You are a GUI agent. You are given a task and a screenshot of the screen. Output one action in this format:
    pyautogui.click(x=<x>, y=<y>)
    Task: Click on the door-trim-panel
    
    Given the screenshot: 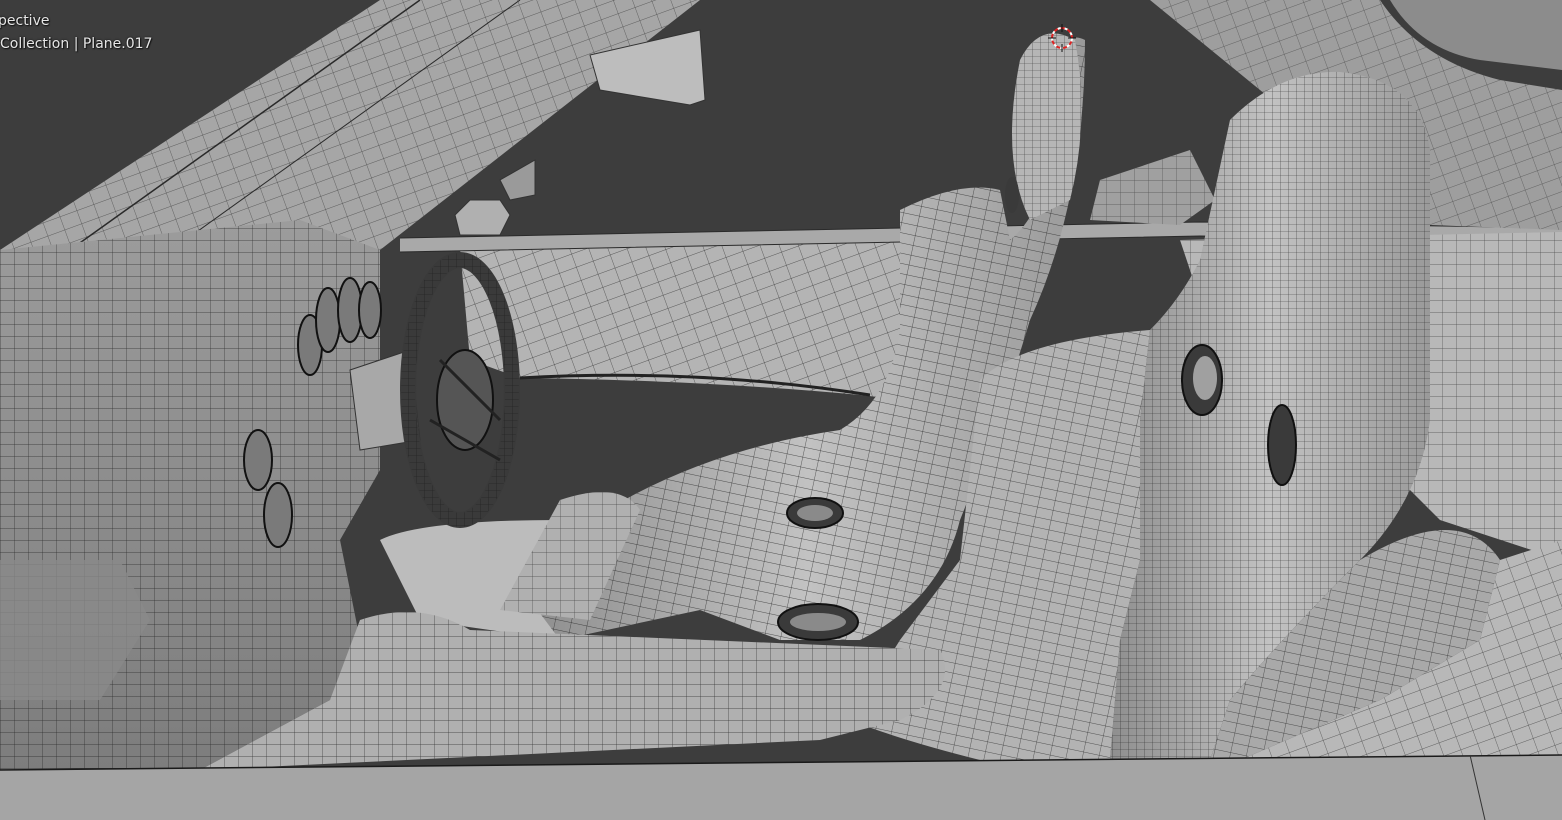 What is the action you would take?
    pyautogui.click(x=682, y=319)
    